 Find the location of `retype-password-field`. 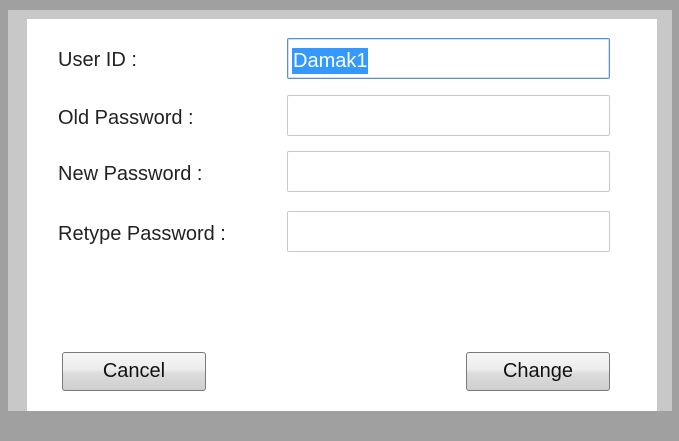

retype-password-field is located at coordinates (448, 231).